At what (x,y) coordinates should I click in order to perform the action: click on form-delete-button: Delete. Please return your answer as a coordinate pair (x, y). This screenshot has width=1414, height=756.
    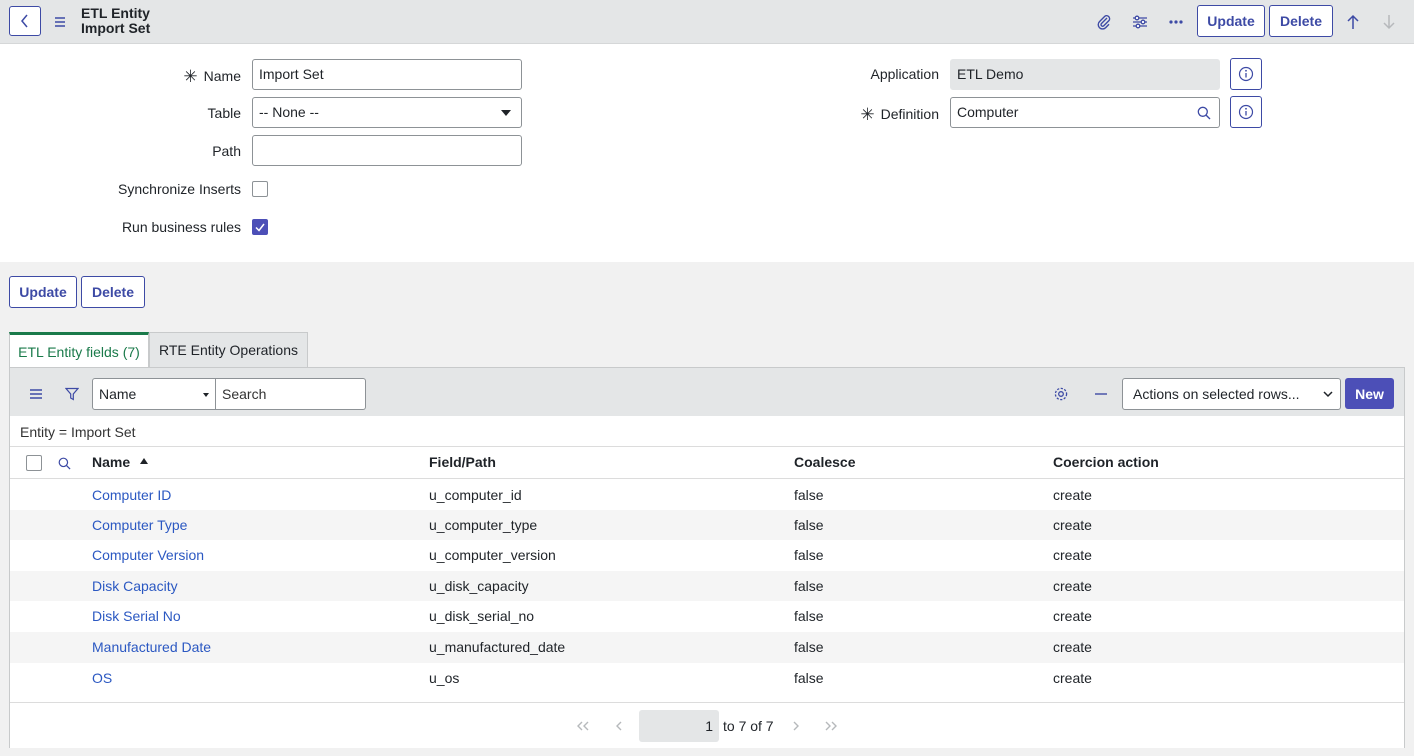
    Looking at the image, I should click on (113, 292).